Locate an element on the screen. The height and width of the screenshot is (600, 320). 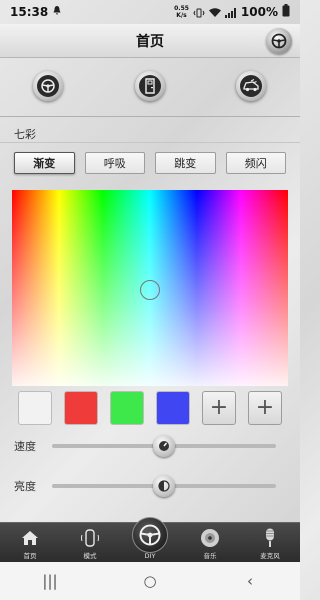
bell-icon is located at coordinates (57, 12).